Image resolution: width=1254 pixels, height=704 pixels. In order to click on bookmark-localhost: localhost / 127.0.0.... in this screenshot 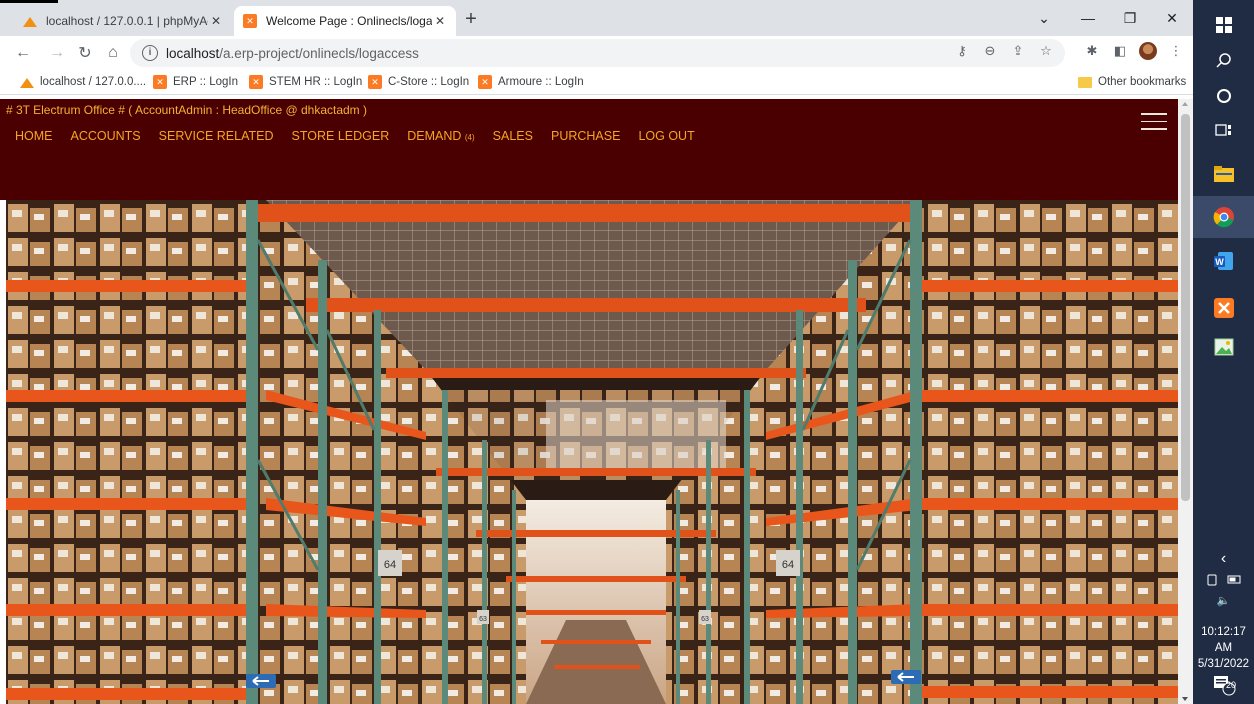, I will do `click(83, 82)`.